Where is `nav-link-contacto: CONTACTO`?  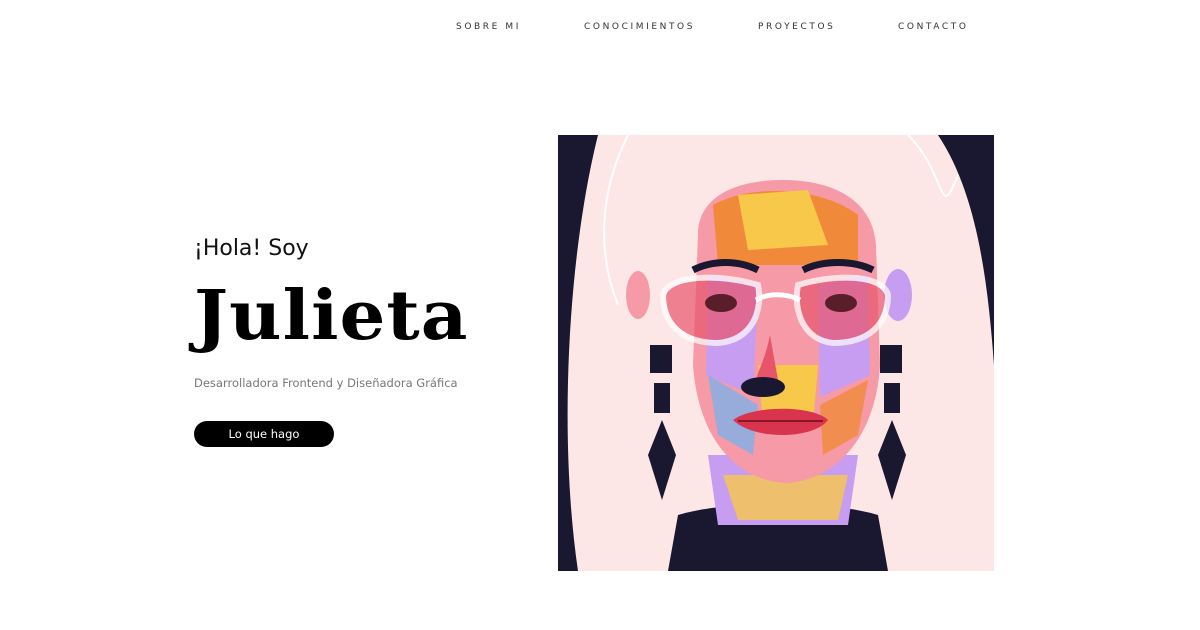 nav-link-contacto: CONTACTO is located at coordinates (933, 27).